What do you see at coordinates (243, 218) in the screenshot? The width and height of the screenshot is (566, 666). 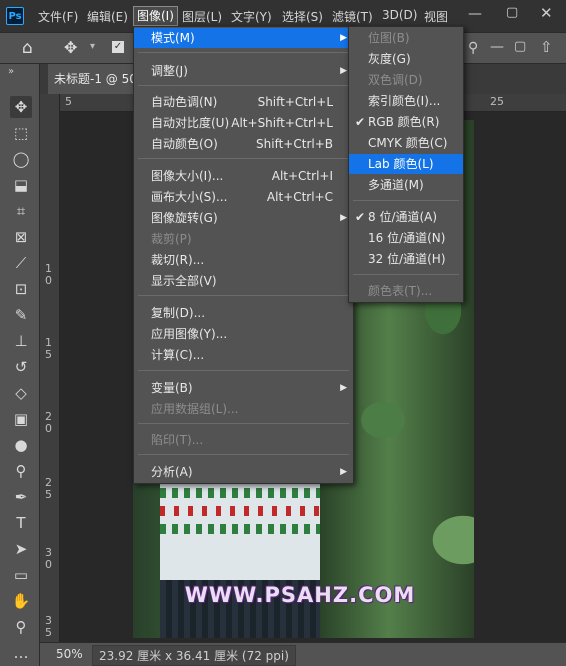 I see `menu-item-image-rotation: 图像旋转(G) ▶` at bounding box center [243, 218].